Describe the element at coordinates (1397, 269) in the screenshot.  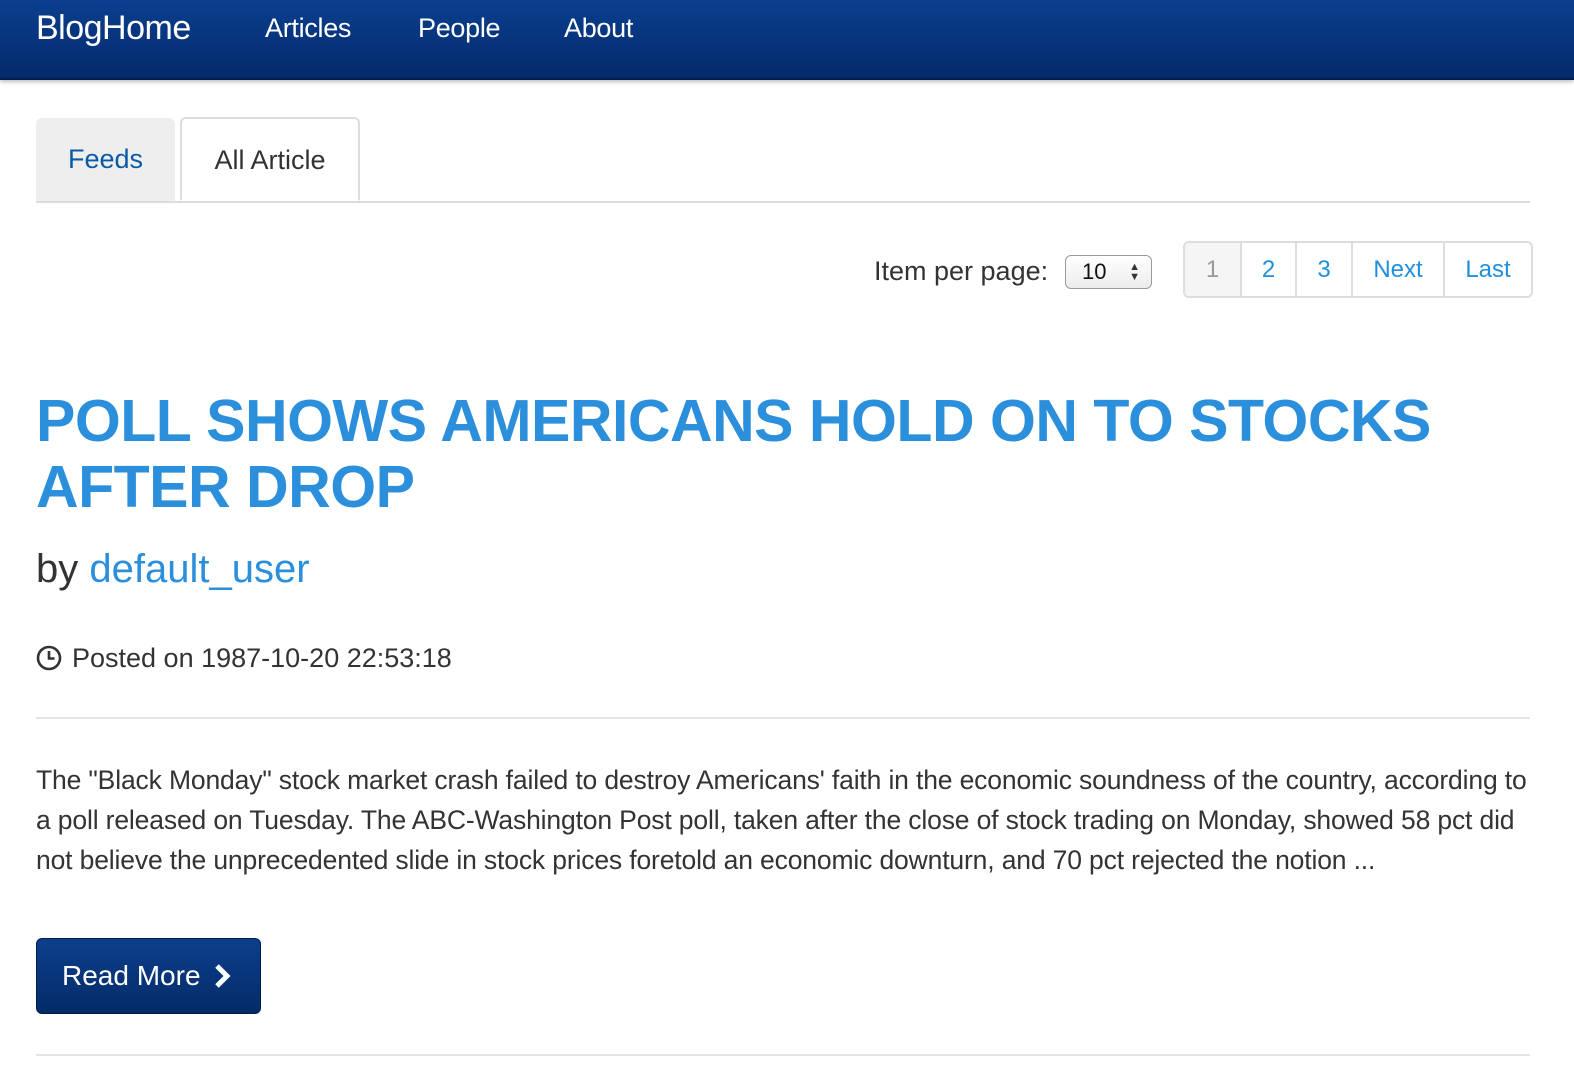
I see `page-next-link: Next` at that location.